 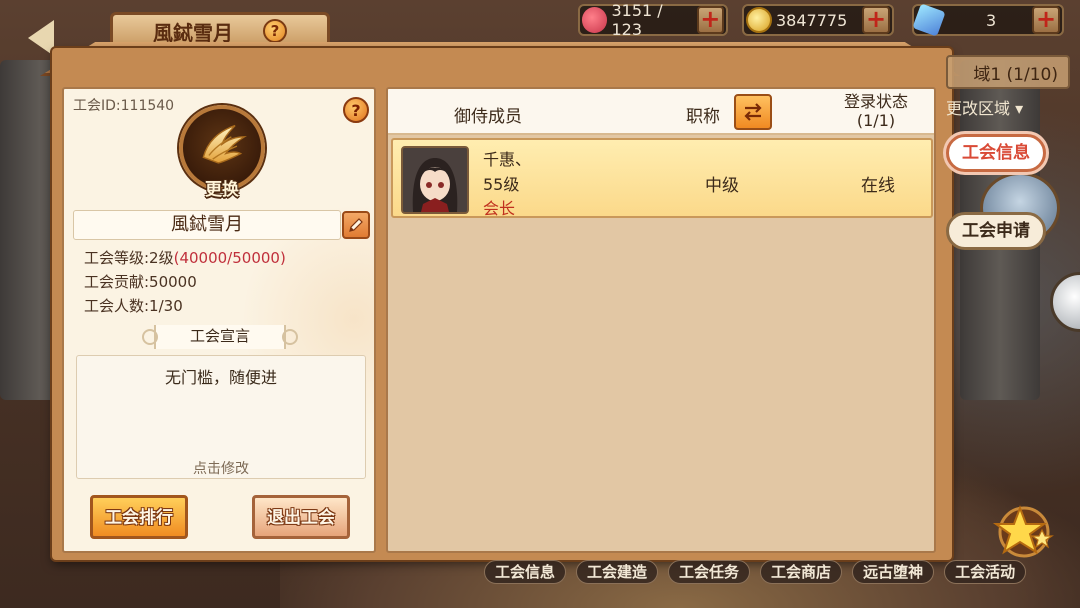 I want to click on nav-guild-info: 工会信息, so click(x=525, y=572).